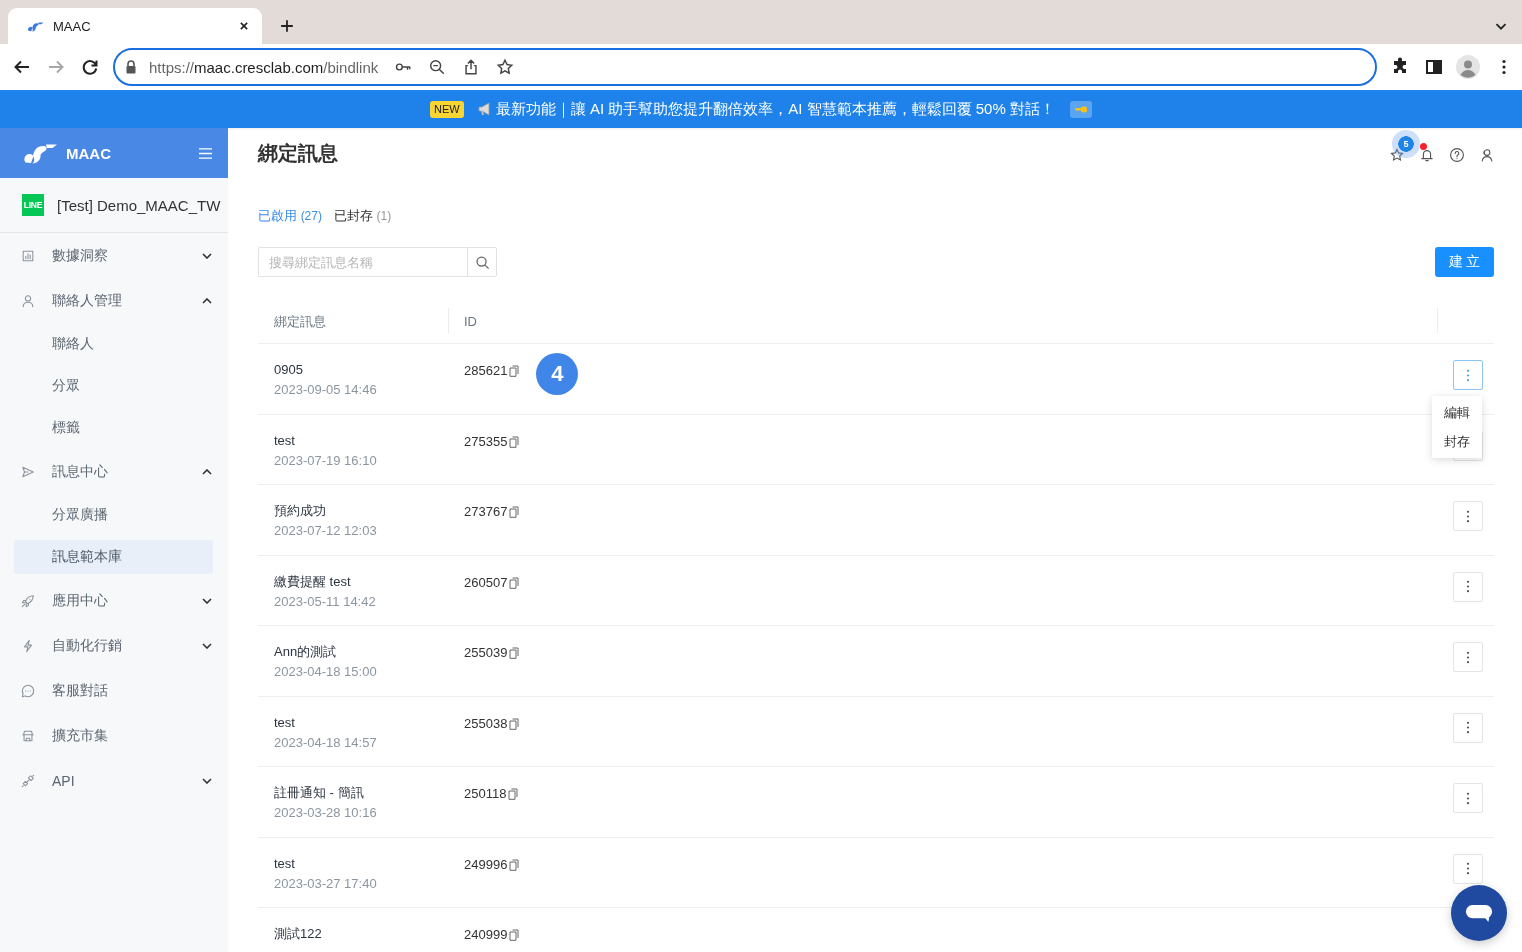 This screenshot has height=952, width=1522. What do you see at coordinates (326, 742) in the screenshot?
I see `created-date: 2023-04-18 14:57` at bounding box center [326, 742].